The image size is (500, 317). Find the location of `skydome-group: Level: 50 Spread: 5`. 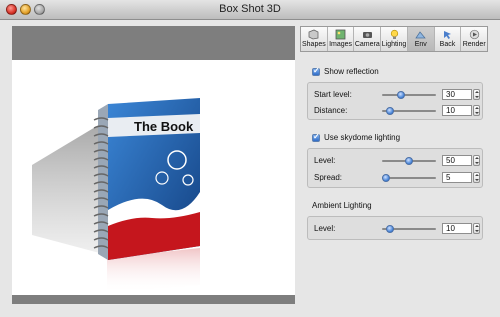

skydome-group: Level: 50 Spread: 5 is located at coordinates (395, 168).